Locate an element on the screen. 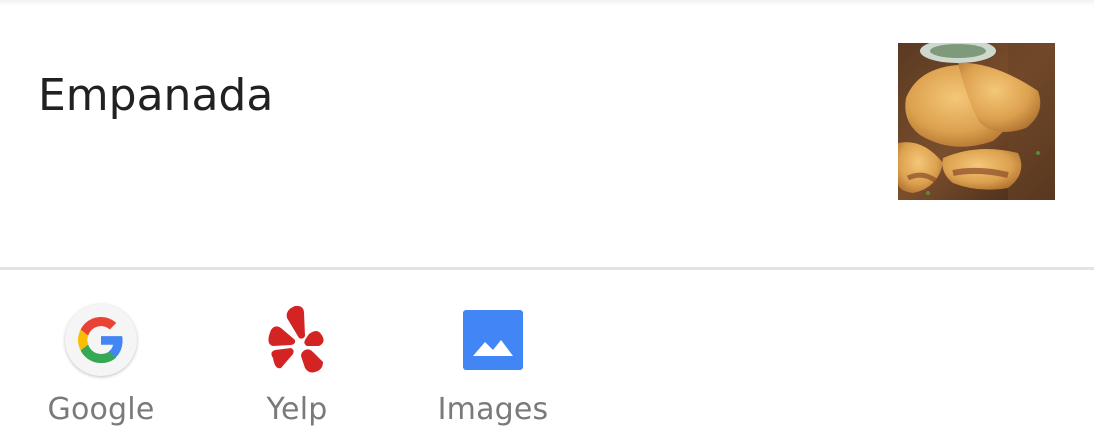 This screenshot has height=448, width=1094. google-action-label: Google is located at coordinates (101, 409).